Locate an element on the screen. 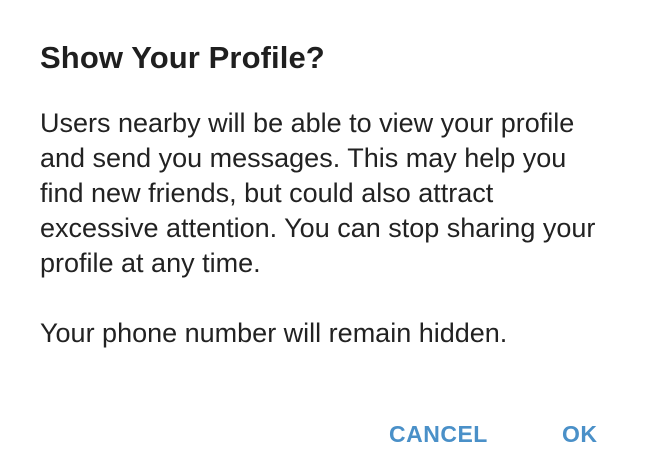 The image size is (649, 476). dialog-actions: CANCEL OK is located at coordinates (324, 434).